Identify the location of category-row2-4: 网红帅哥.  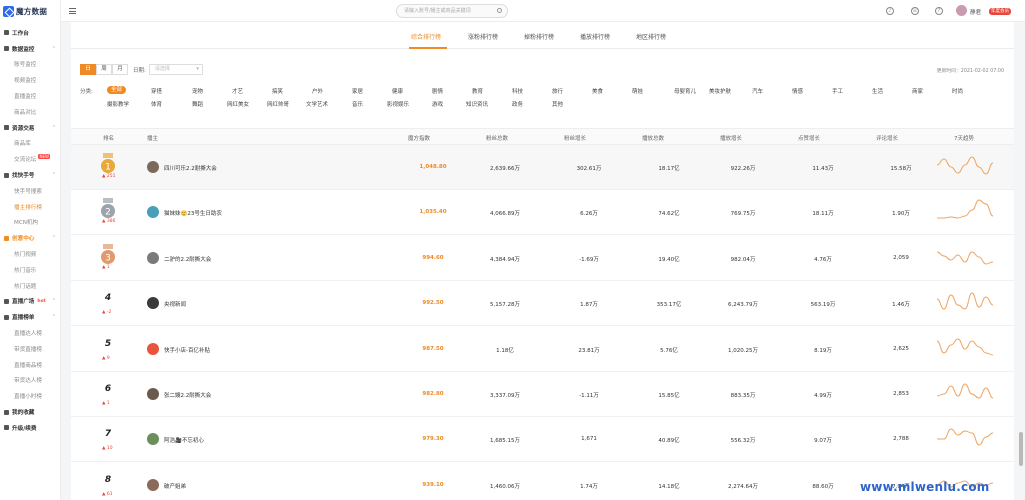
(278, 104).